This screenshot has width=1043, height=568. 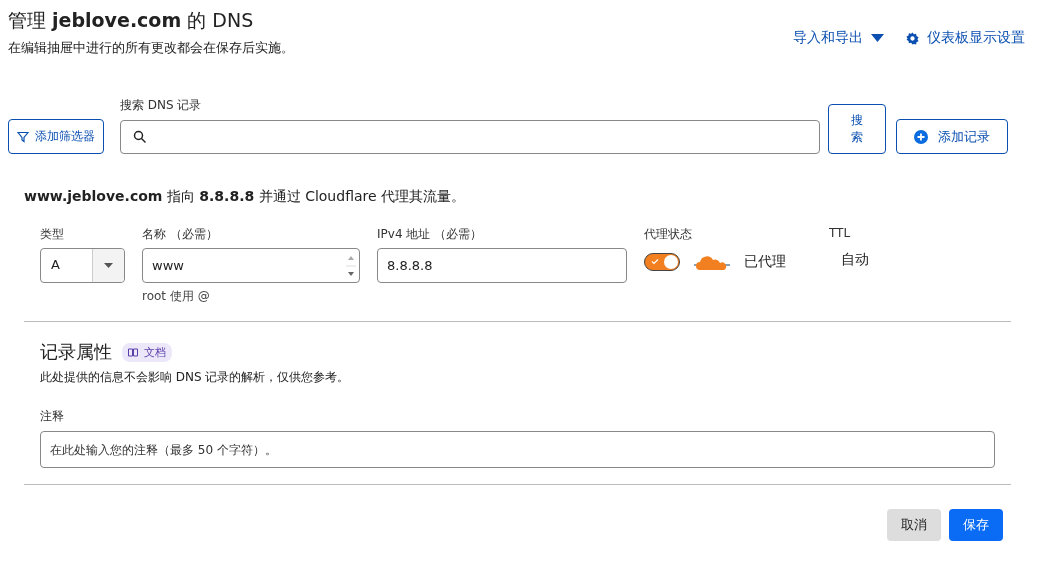 What do you see at coordinates (838, 38) in the screenshot?
I see `import-export-link: 导入和导出` at bounding box center [838, 38].